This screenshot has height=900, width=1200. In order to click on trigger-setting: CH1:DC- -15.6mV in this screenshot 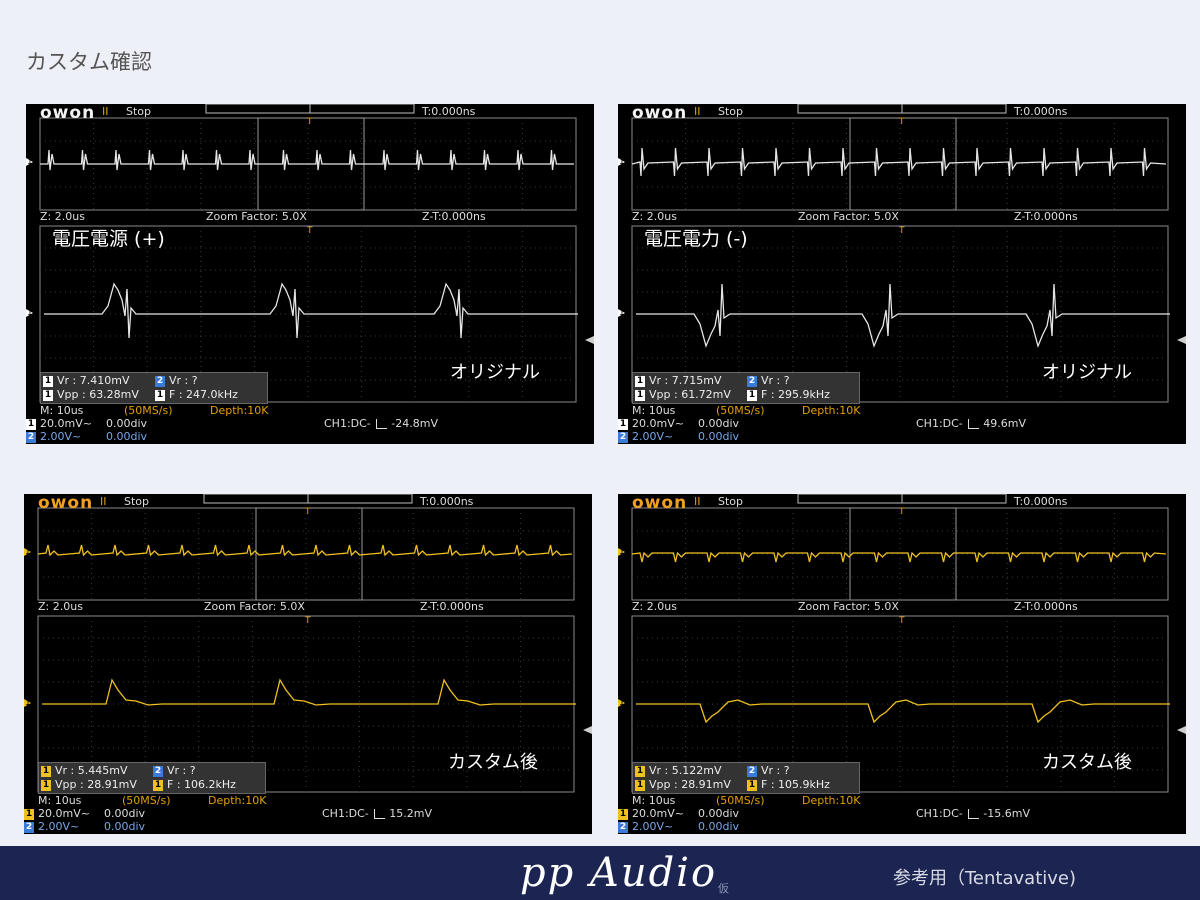, I will do `click(973, 813)`.